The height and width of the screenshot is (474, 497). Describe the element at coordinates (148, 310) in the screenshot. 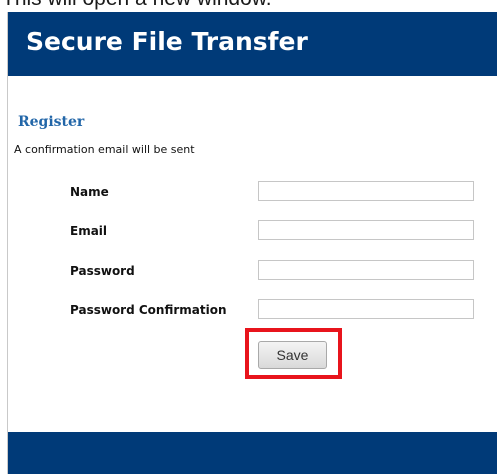

I see `password-confirmation-label: Password Confirmation` at that location.